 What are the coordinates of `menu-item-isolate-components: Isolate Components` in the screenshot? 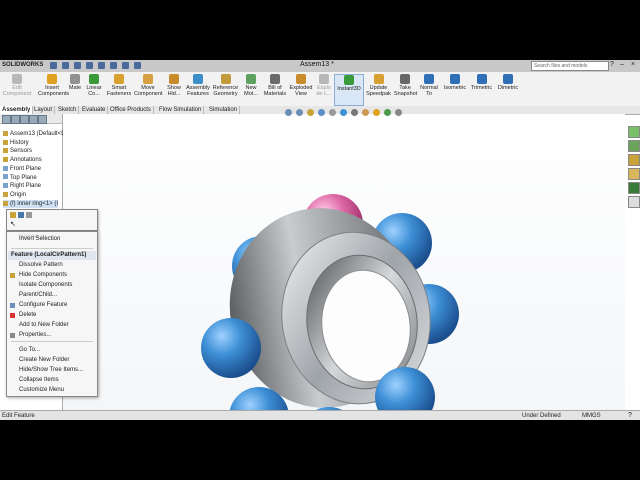 It's located at (52, 285).